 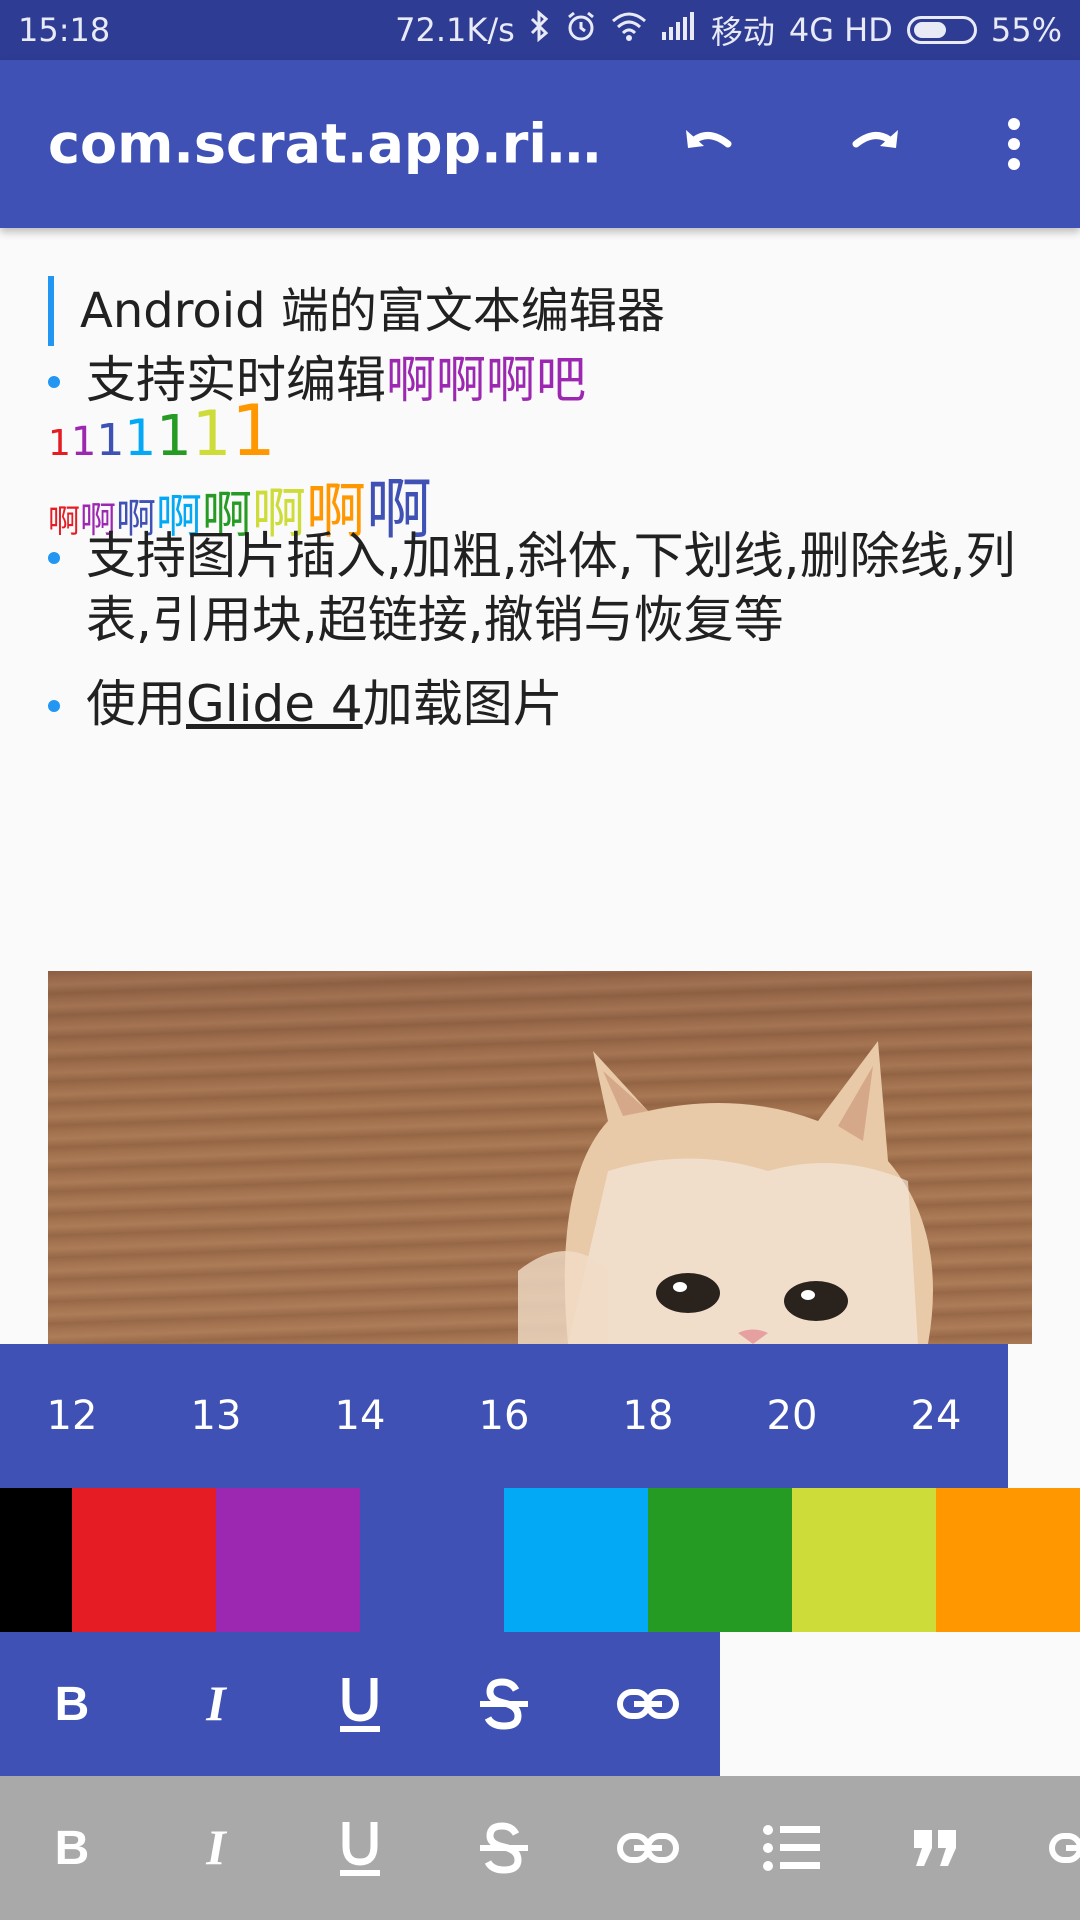 What do you see at coordinates (629, 30) in the screenshot?
I see `wifi-icon` at bounding box center [629, 30].